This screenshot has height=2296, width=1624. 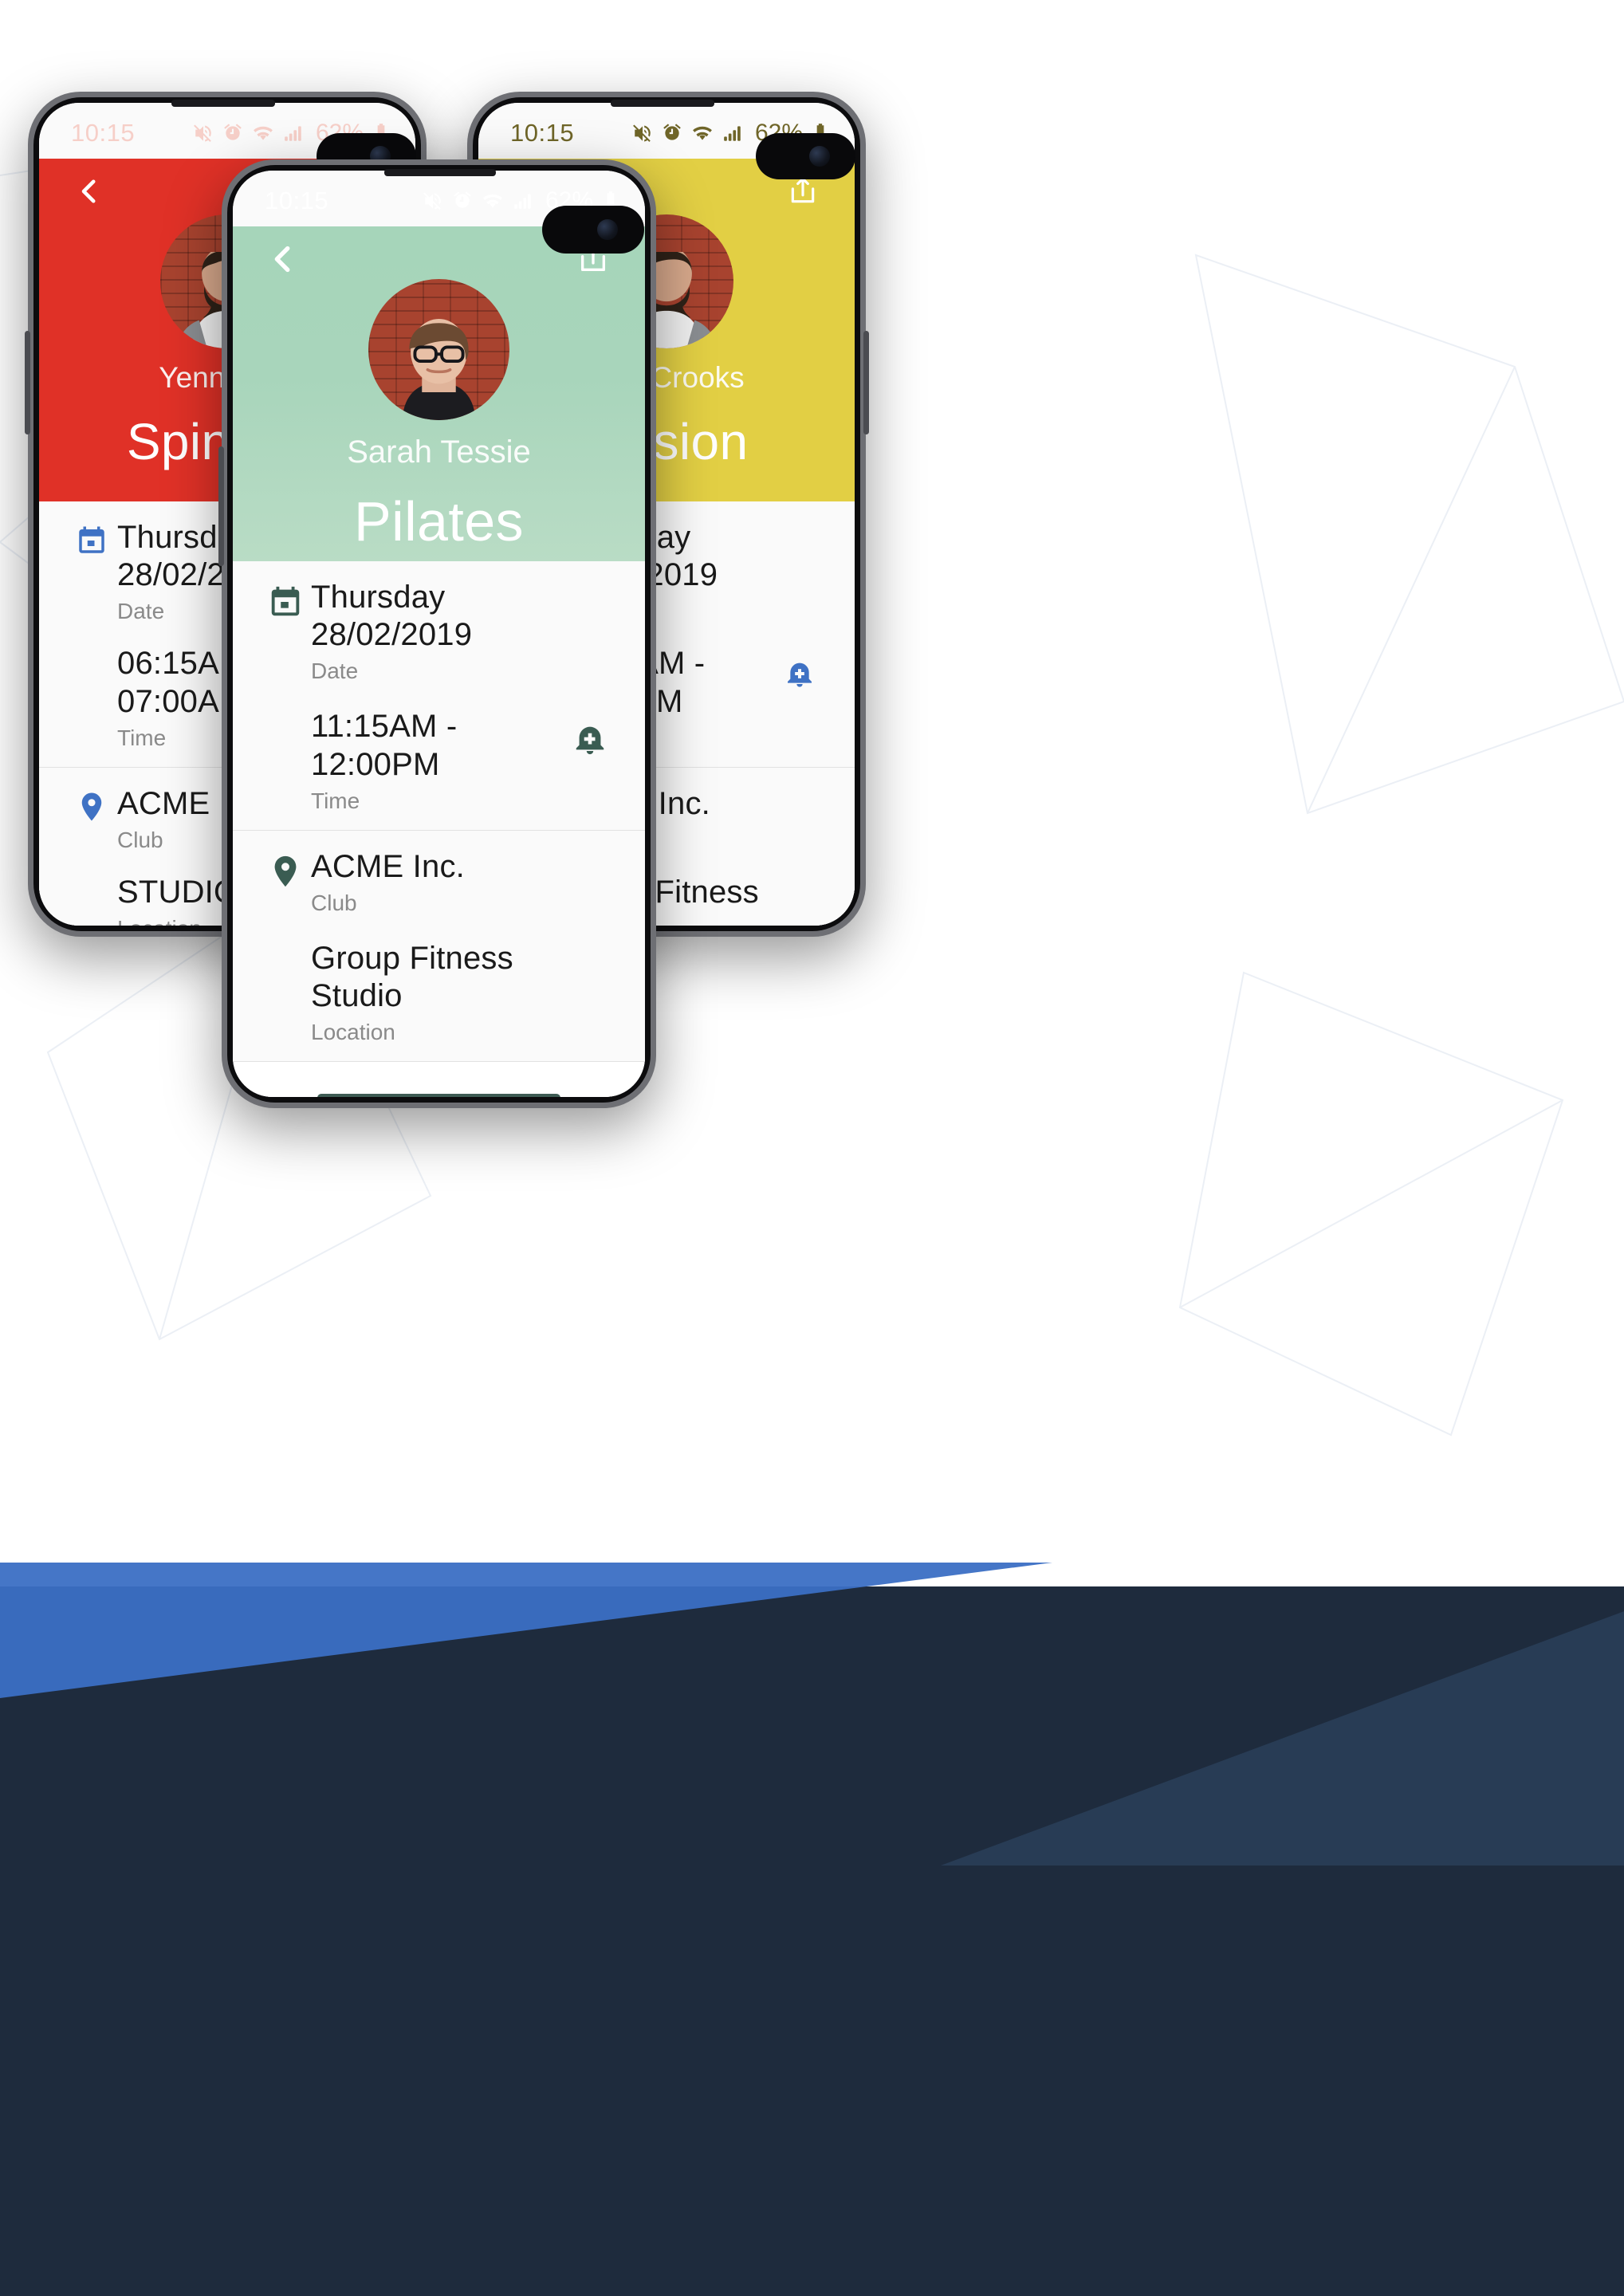 What do you see at coordinates (803, 190) in the screenshot?
I see `share-icon` at bounding box center [803, 190].